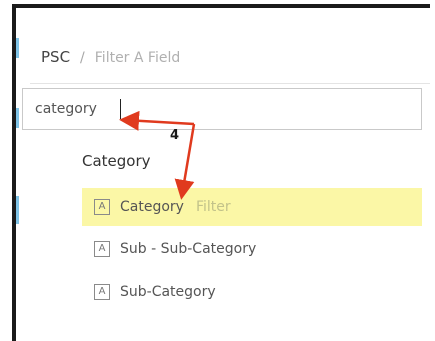  Describe the element at coordinates (222, 109) in the screenshot. I see `field-search-box` at that location.